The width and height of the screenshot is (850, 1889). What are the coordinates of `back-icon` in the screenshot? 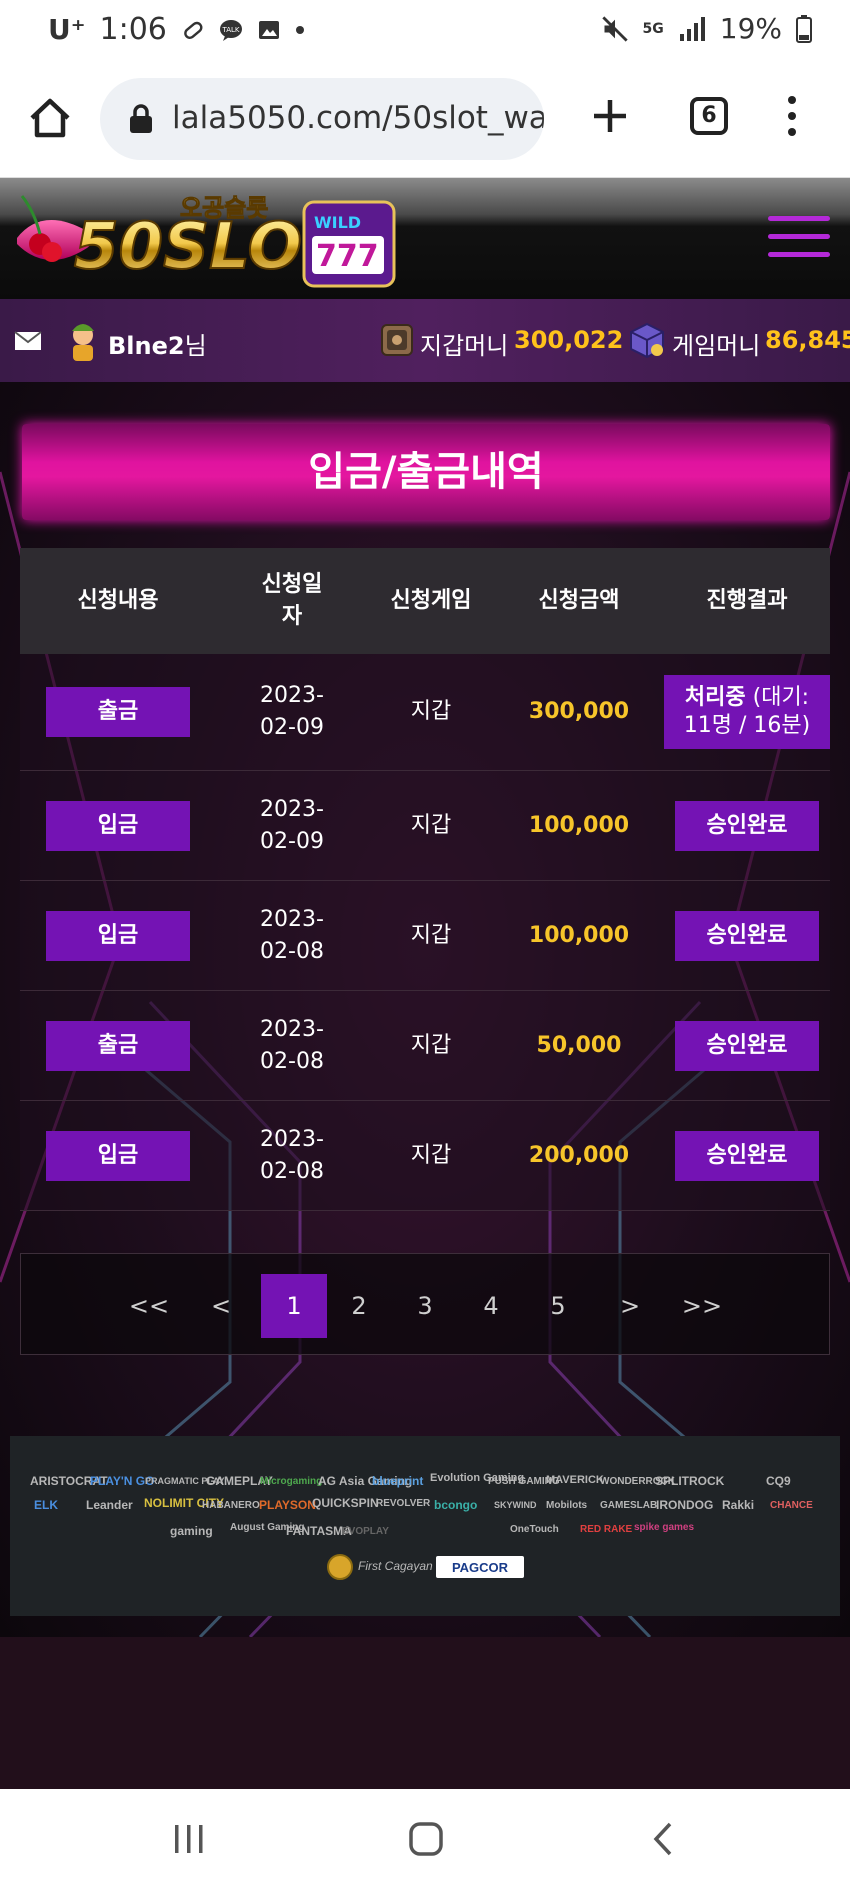 It's located at (663, 1839).